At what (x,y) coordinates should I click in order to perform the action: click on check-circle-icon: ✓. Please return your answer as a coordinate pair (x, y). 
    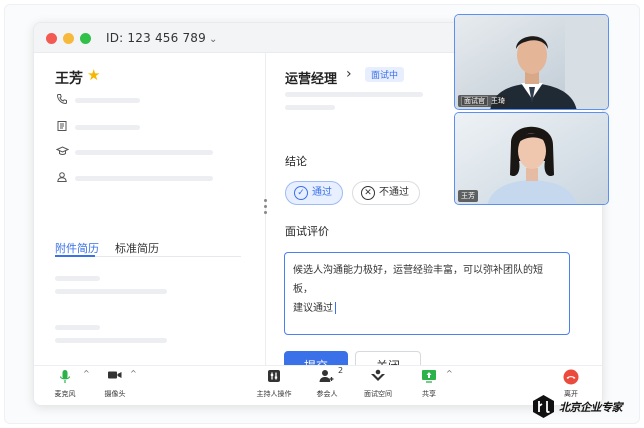
    Looking at the image, I should click on (301, 193).